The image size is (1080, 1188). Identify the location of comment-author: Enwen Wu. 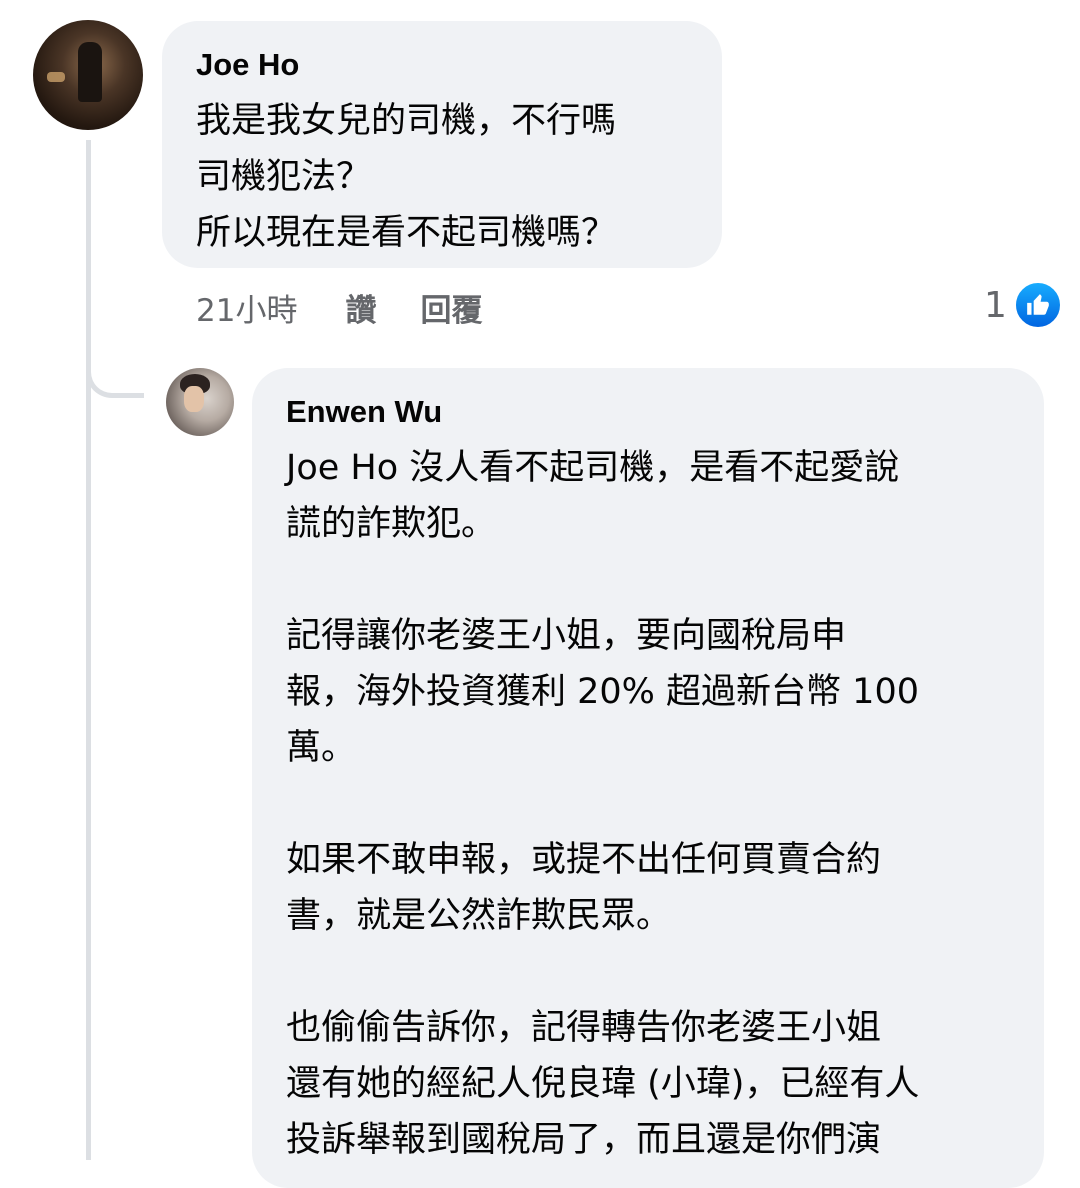
(648, 412).